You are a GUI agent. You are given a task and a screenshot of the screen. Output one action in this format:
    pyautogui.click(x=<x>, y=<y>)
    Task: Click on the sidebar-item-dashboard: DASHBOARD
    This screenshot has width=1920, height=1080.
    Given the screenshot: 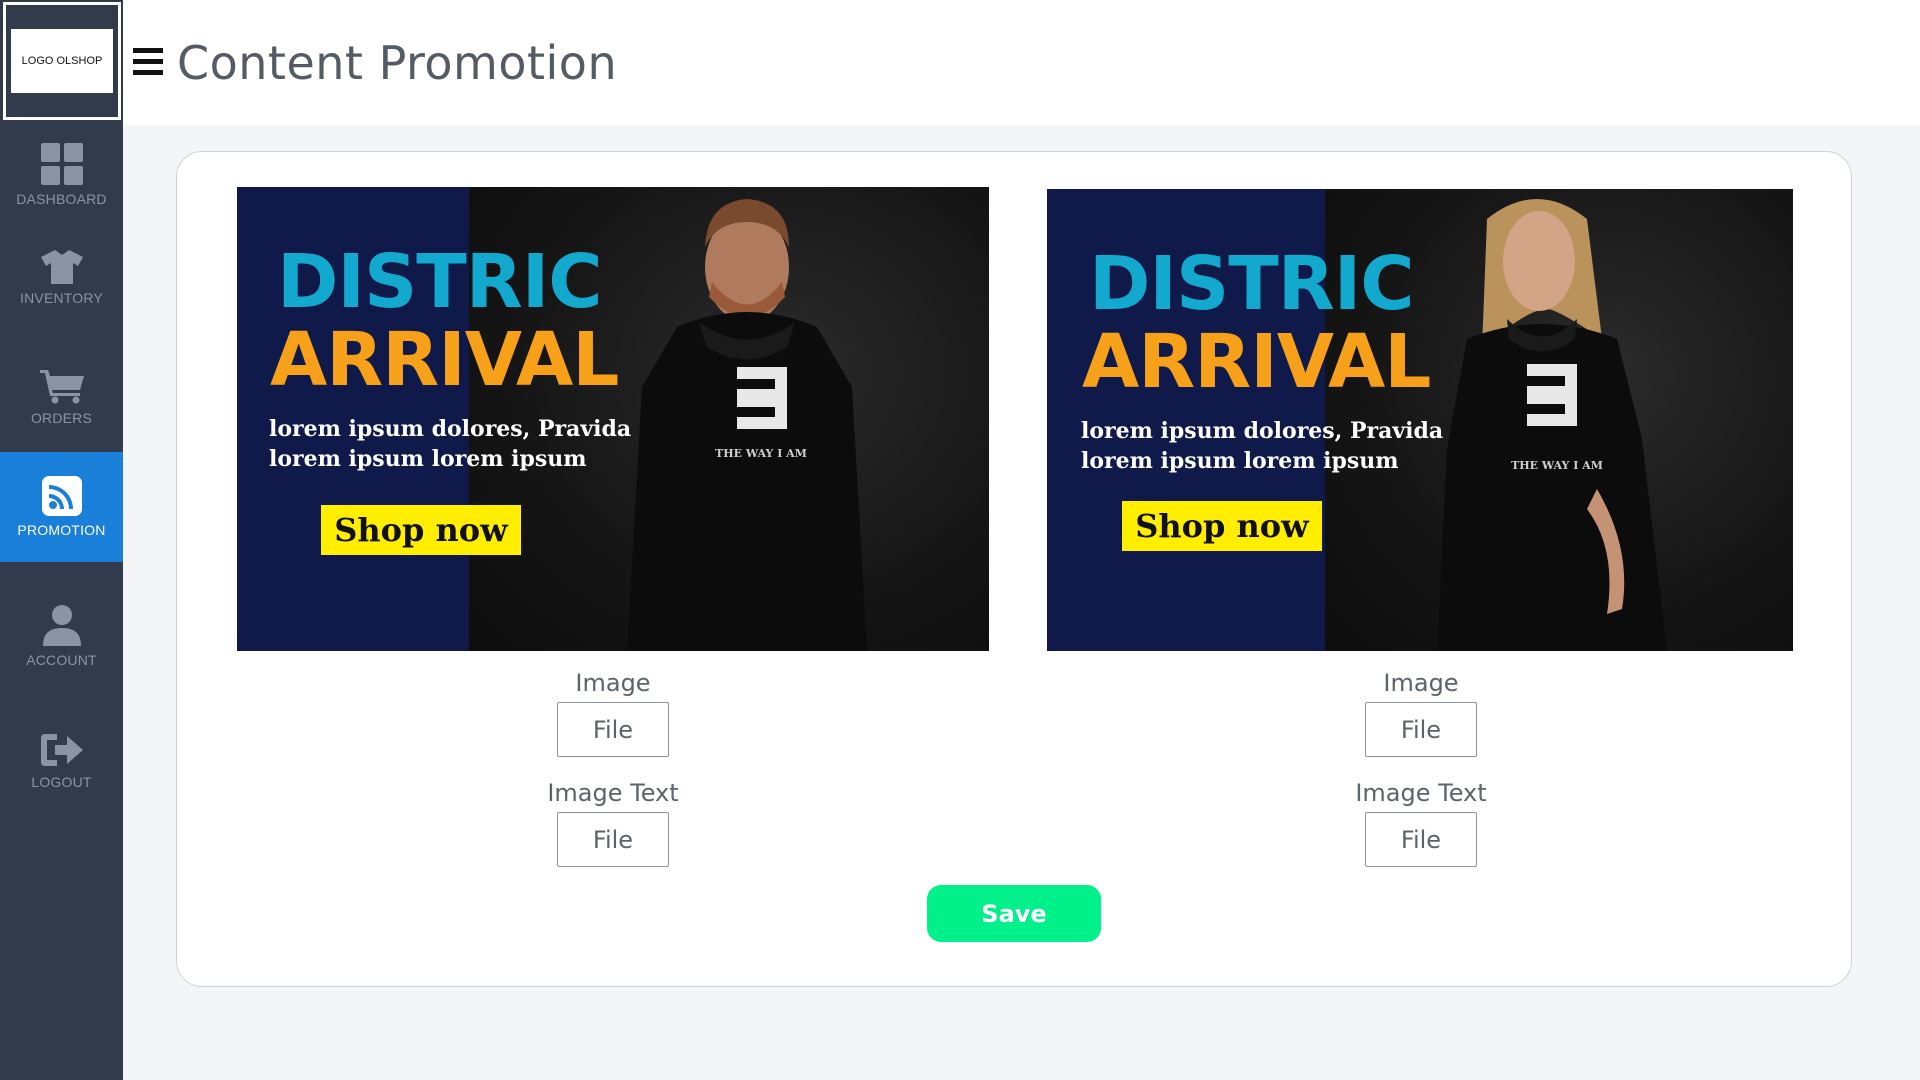 What is the action you would take?
    pyautogui.click(x=61, y=178)
    